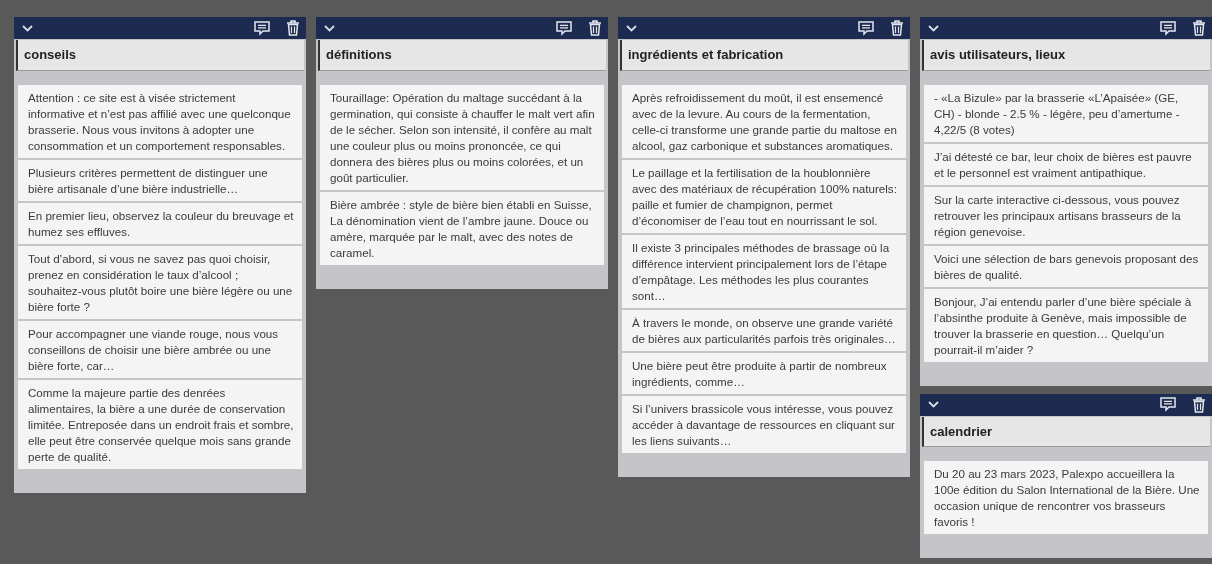 The height and width of the screenshot is (564, 1212). Describe the element at coordinates (1066, 431) in the screenshot. I see `list-title: calendrier` at that location.